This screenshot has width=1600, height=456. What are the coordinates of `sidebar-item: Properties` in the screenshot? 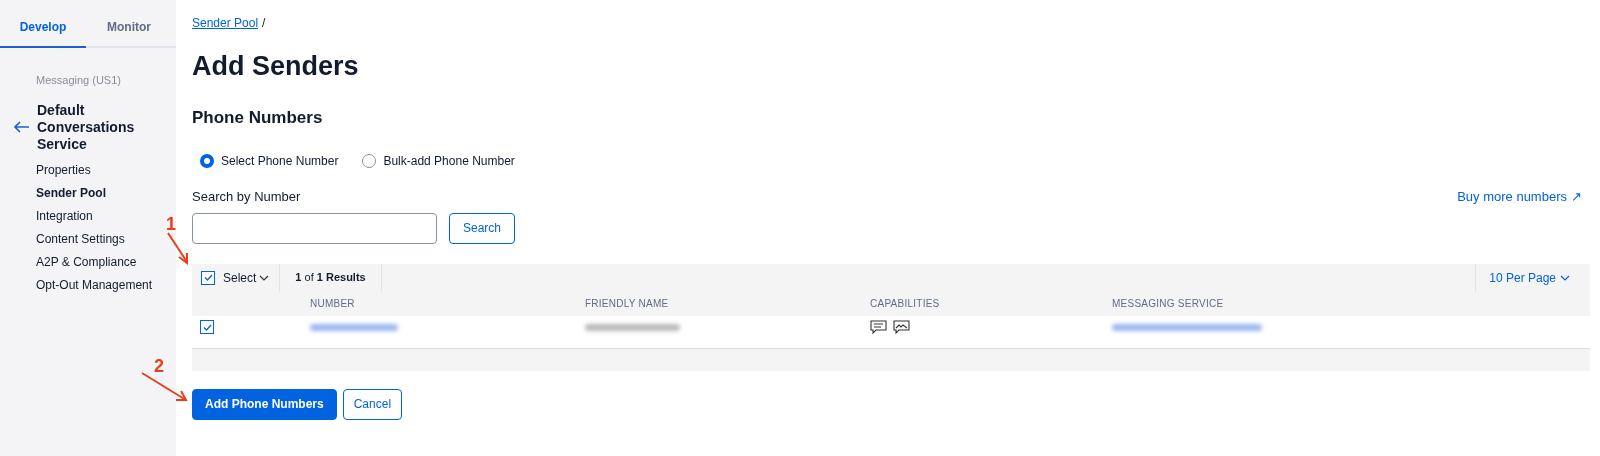 It's located at (63, 169).